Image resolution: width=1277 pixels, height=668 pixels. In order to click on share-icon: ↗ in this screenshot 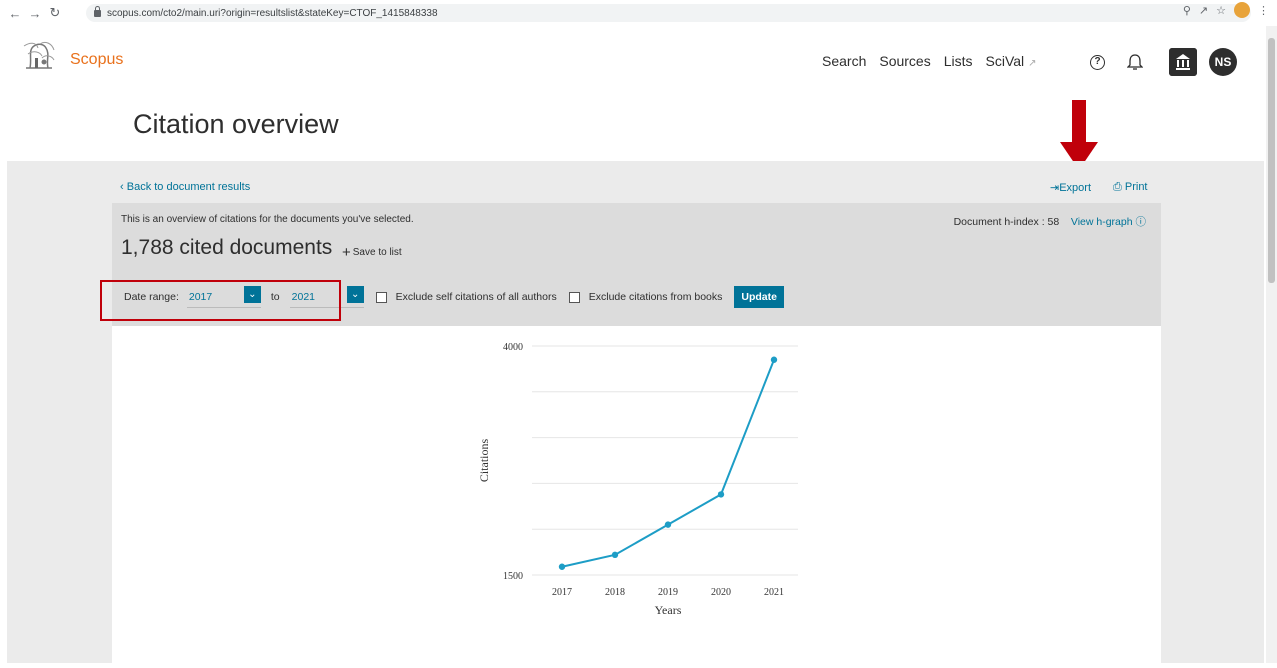, I will do `click(1203, 10)`.